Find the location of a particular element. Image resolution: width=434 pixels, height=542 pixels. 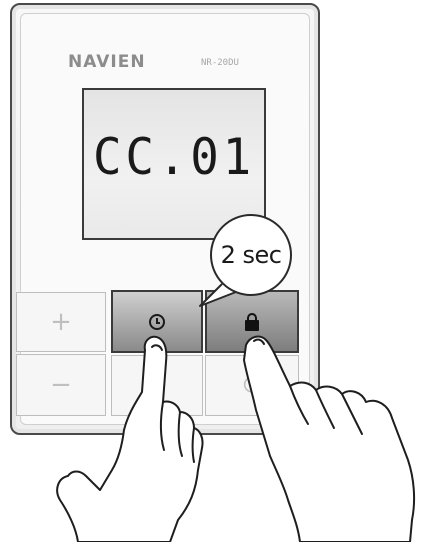

hold-time-label: 2 sec is located at coordinates (251, 255).